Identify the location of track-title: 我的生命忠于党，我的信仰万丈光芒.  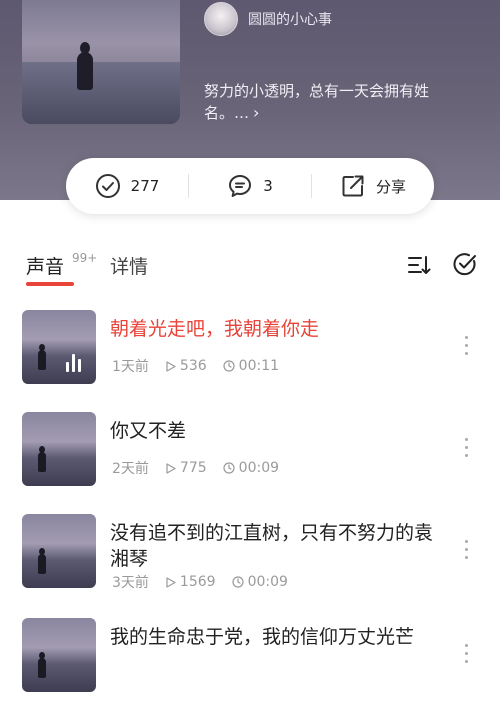
(275, 637).